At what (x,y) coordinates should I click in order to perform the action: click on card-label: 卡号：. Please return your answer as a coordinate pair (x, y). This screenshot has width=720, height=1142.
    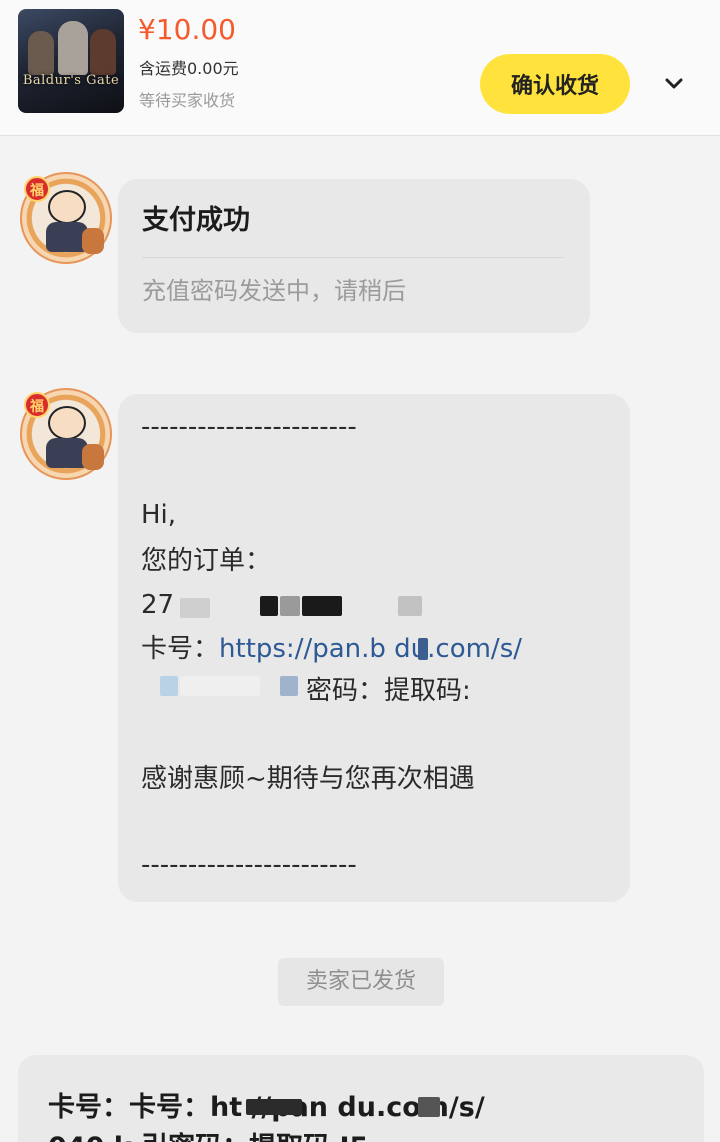
    Looking at the image, I should click on (180, 649).